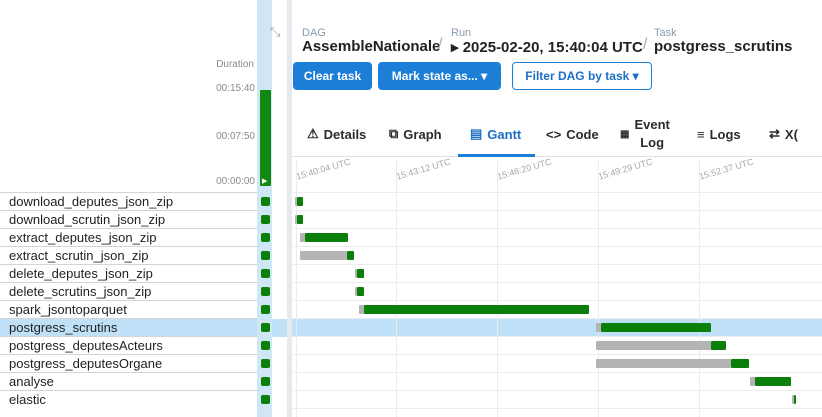 The image size is (822, 417). What do you see at coordinates (81, 273) in the screenshot?
I see `task-name: delete_deputes_json_zip` at bounding box center [81, 273].